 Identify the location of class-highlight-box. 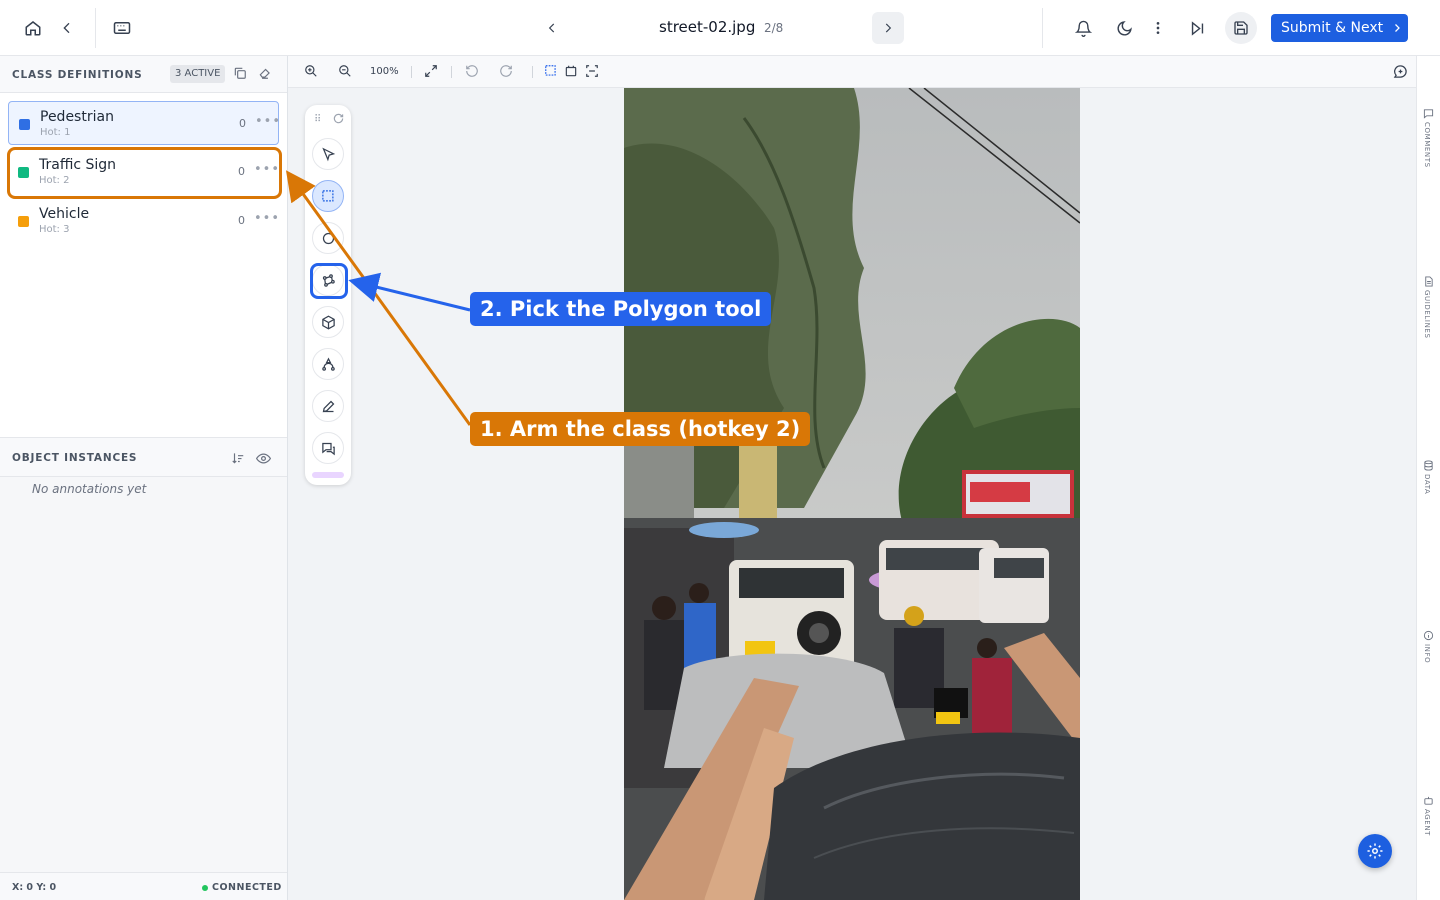
(144, 173).